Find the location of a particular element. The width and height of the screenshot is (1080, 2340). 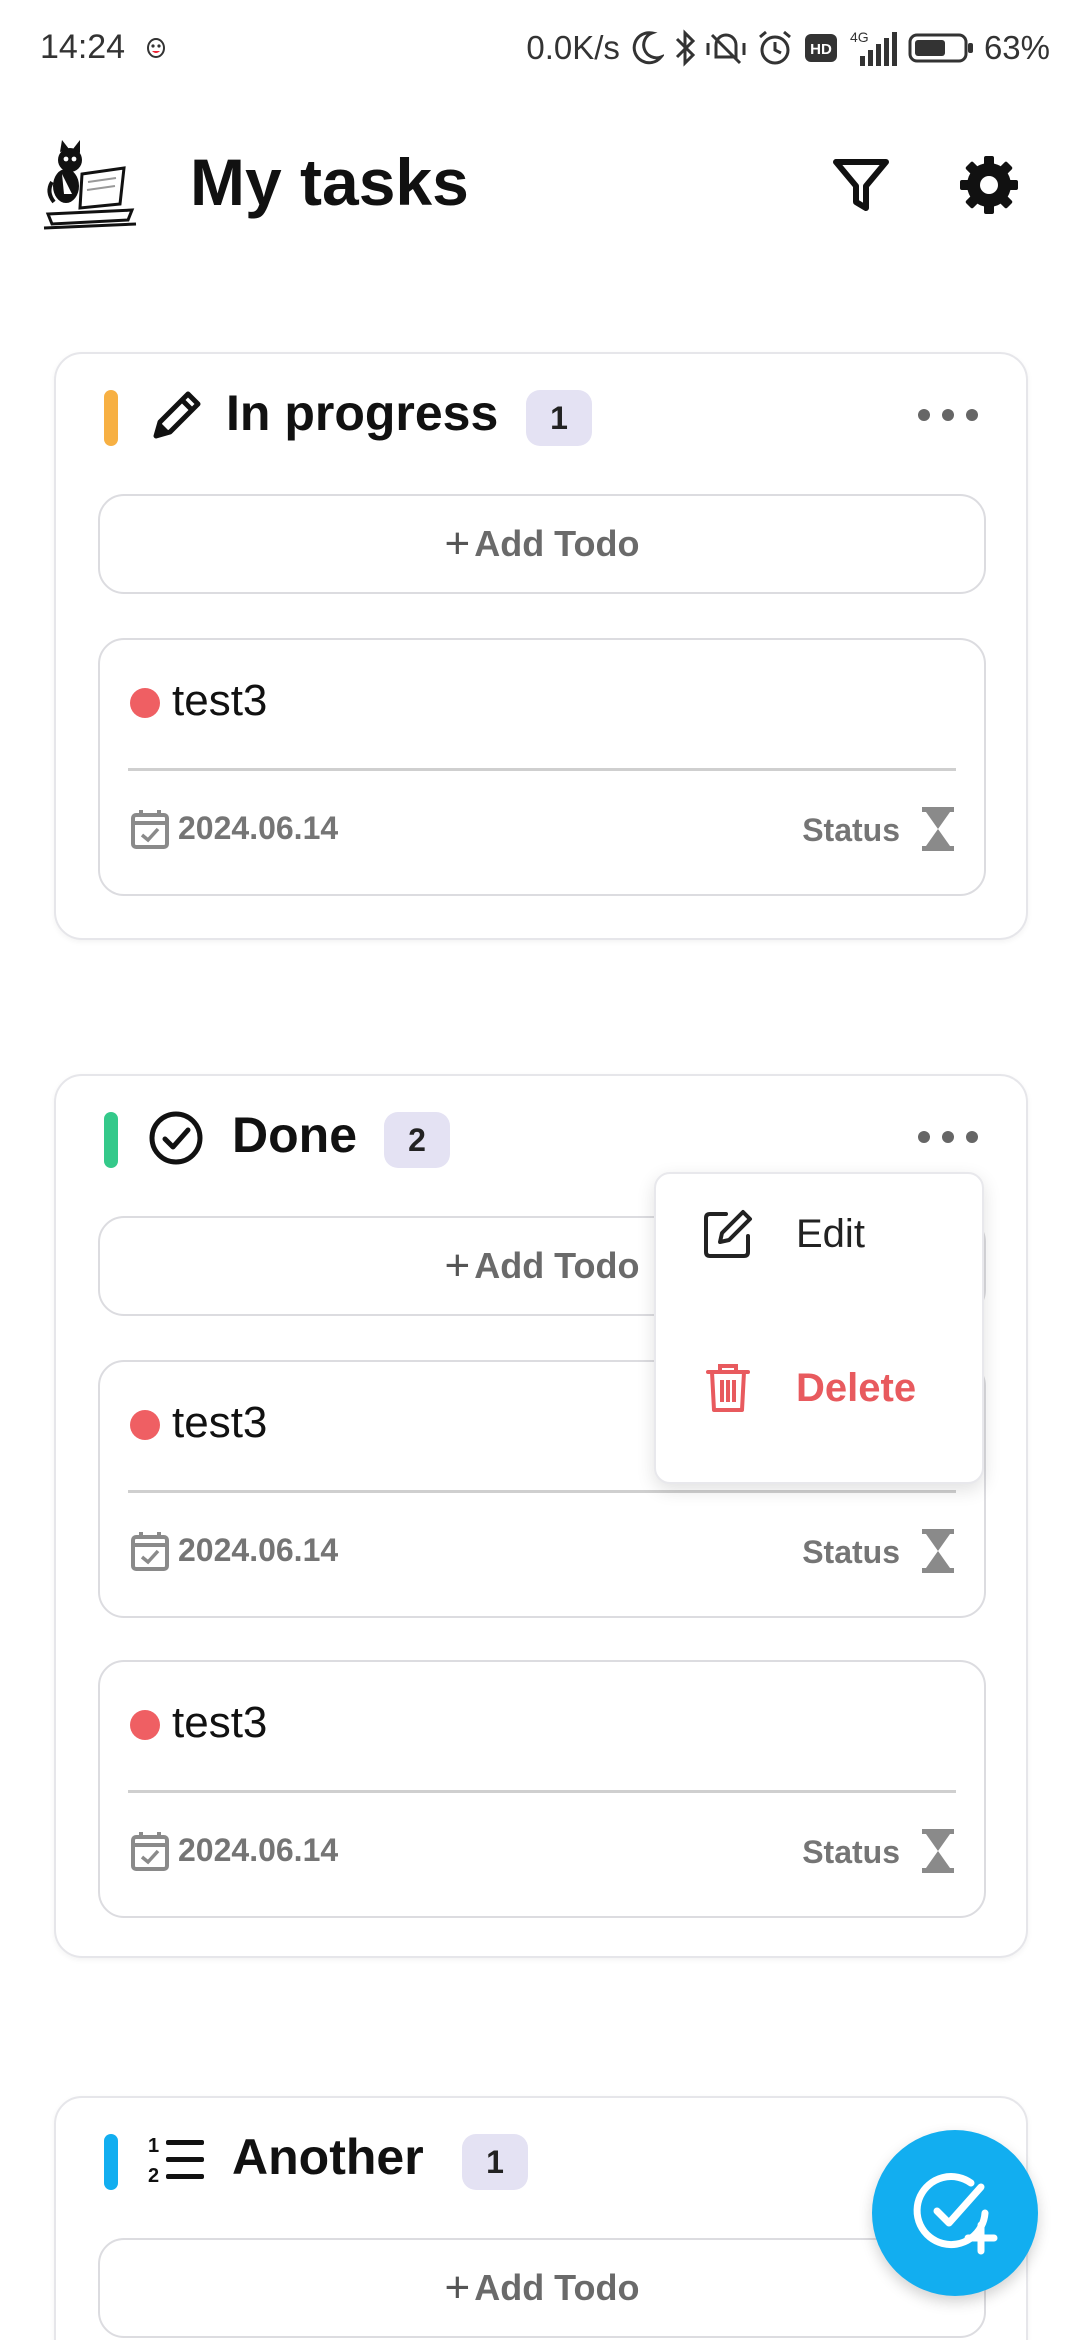

add-task-fab is located at coordinates (955, 2213).